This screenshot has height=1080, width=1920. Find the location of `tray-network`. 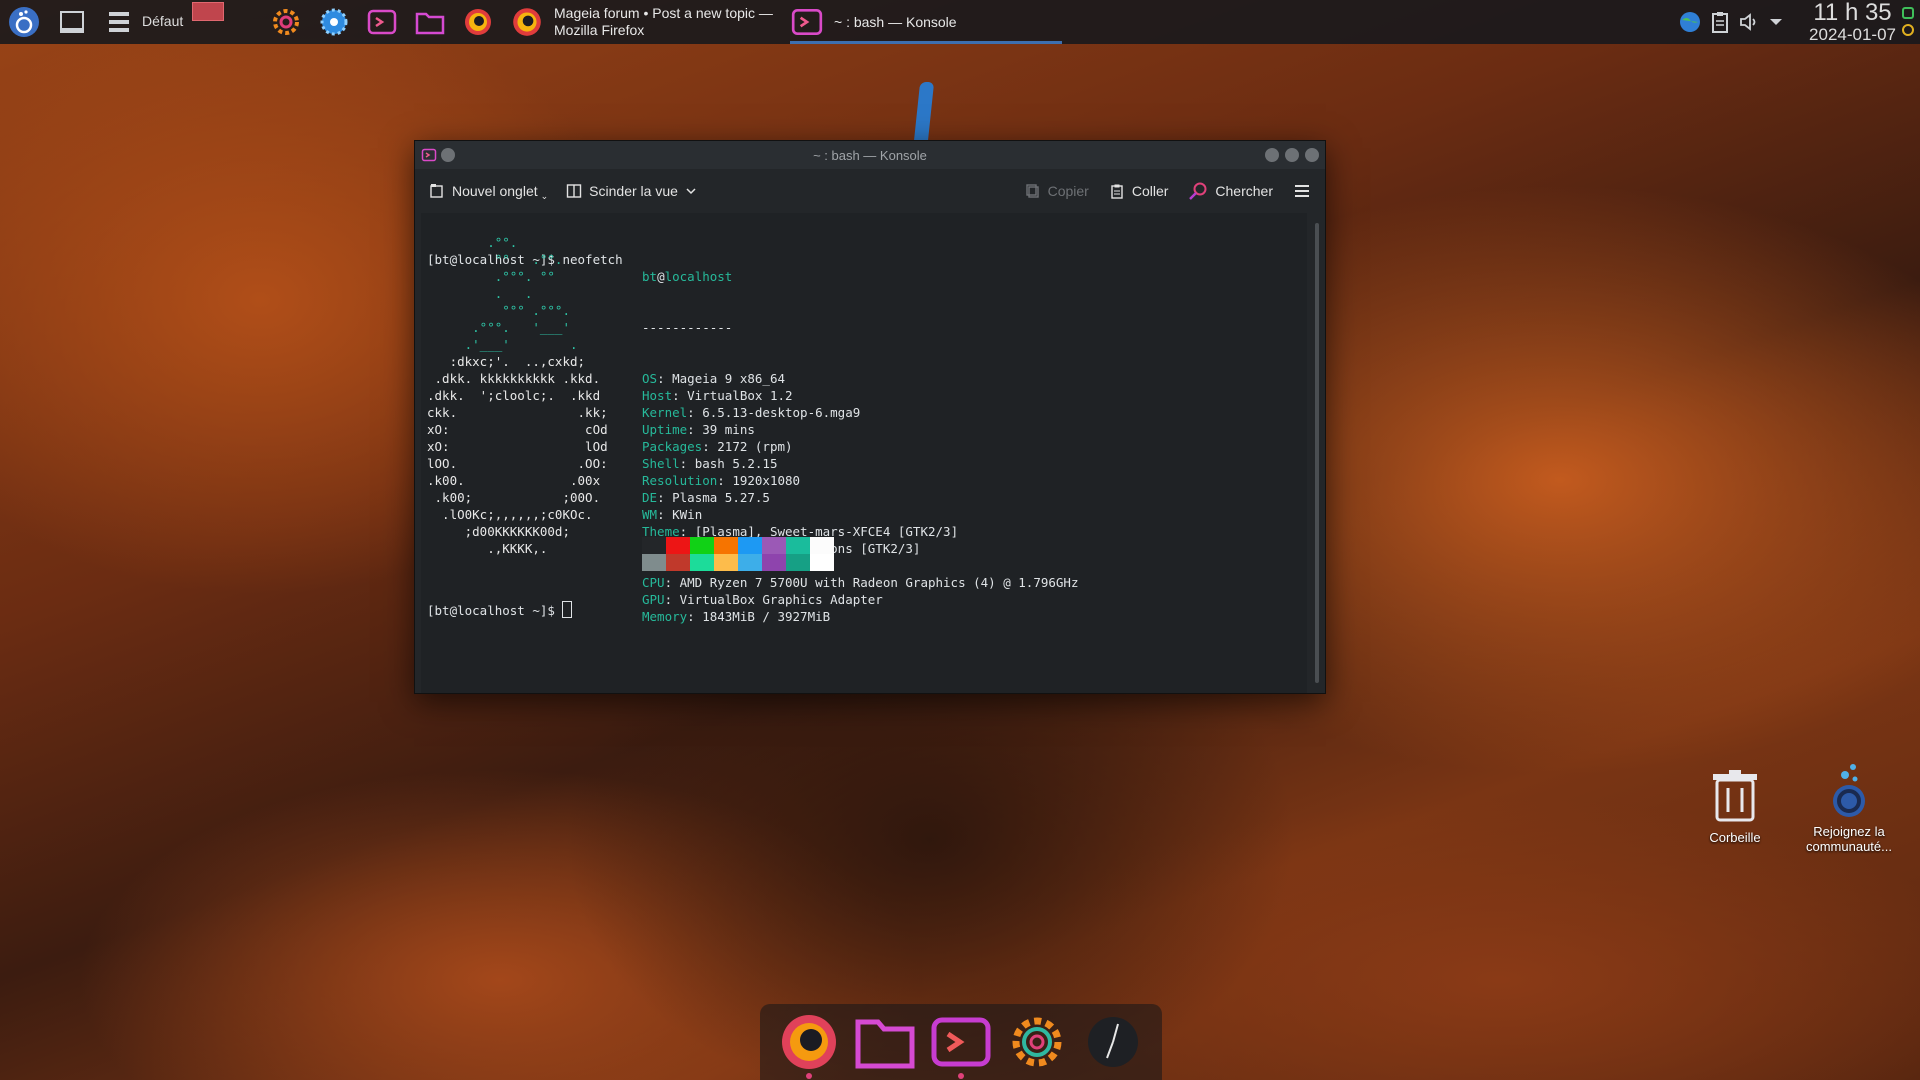

tray-network is located at coordinates (1690, 22).